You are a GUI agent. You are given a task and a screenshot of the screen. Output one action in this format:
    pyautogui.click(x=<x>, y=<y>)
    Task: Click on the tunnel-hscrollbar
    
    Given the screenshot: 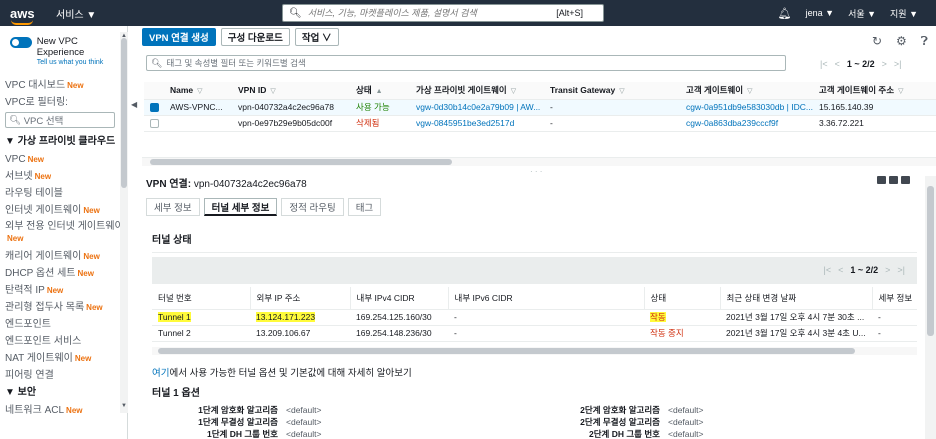 What is the action you would take?
    pyautogui.click(x=534, y=351)
    